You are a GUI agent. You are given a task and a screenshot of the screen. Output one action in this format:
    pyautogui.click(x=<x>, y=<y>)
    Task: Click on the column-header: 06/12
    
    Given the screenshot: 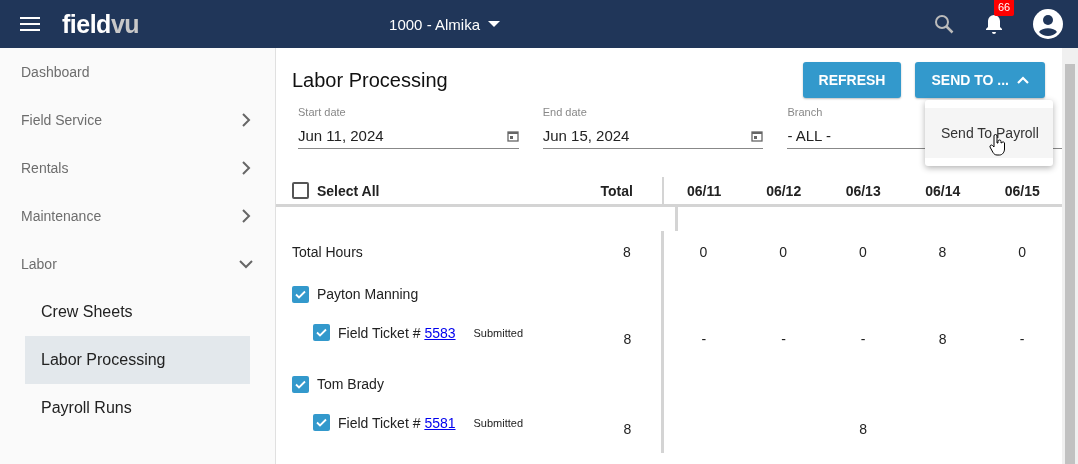 What is the action you would take?
    pyautogui.click(x=784, y=190)
    